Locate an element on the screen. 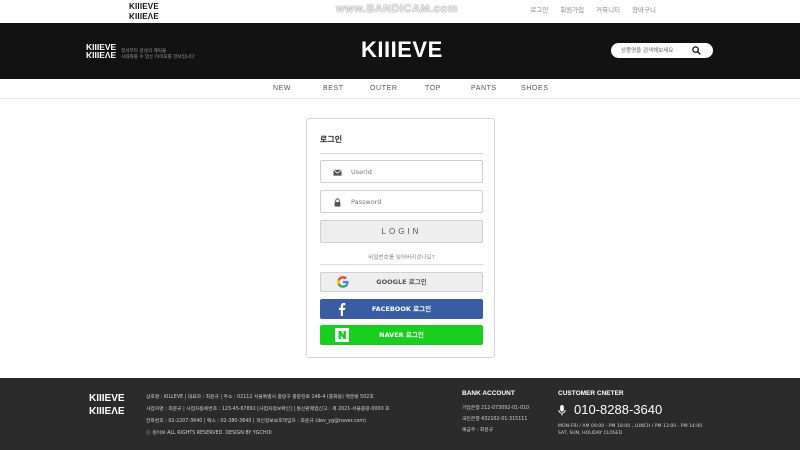 The width and height of the screenshot is (800, 450). header-logo: KIIIEVE KIIIEVE is located at coordinates (102, 51).